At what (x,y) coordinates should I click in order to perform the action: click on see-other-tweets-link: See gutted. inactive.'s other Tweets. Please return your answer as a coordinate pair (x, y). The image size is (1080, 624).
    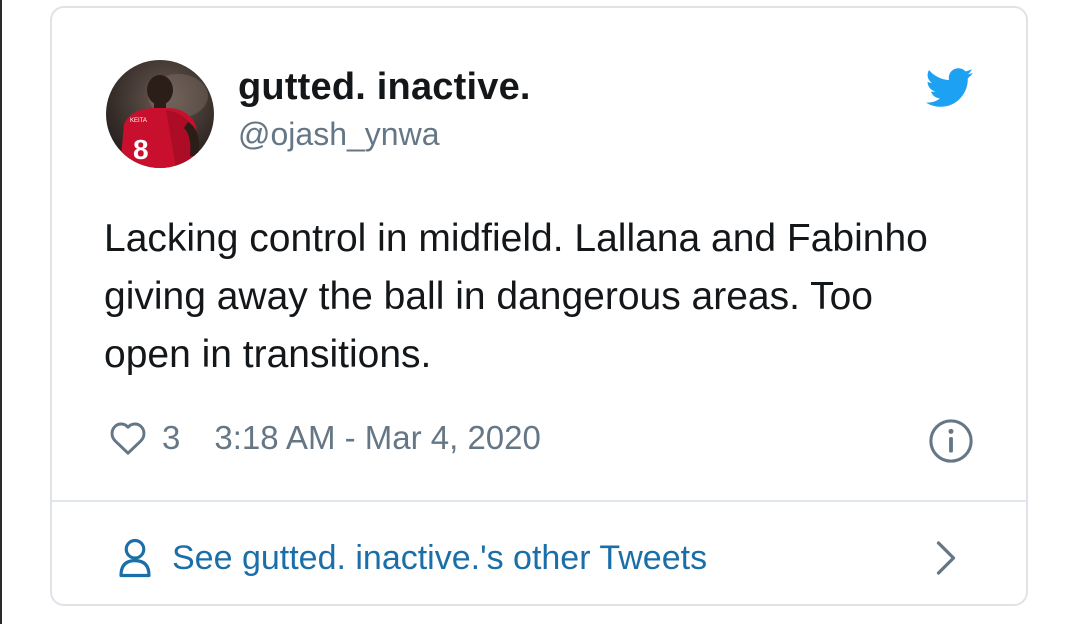
    Looking at the image, I should click on (411, 558).